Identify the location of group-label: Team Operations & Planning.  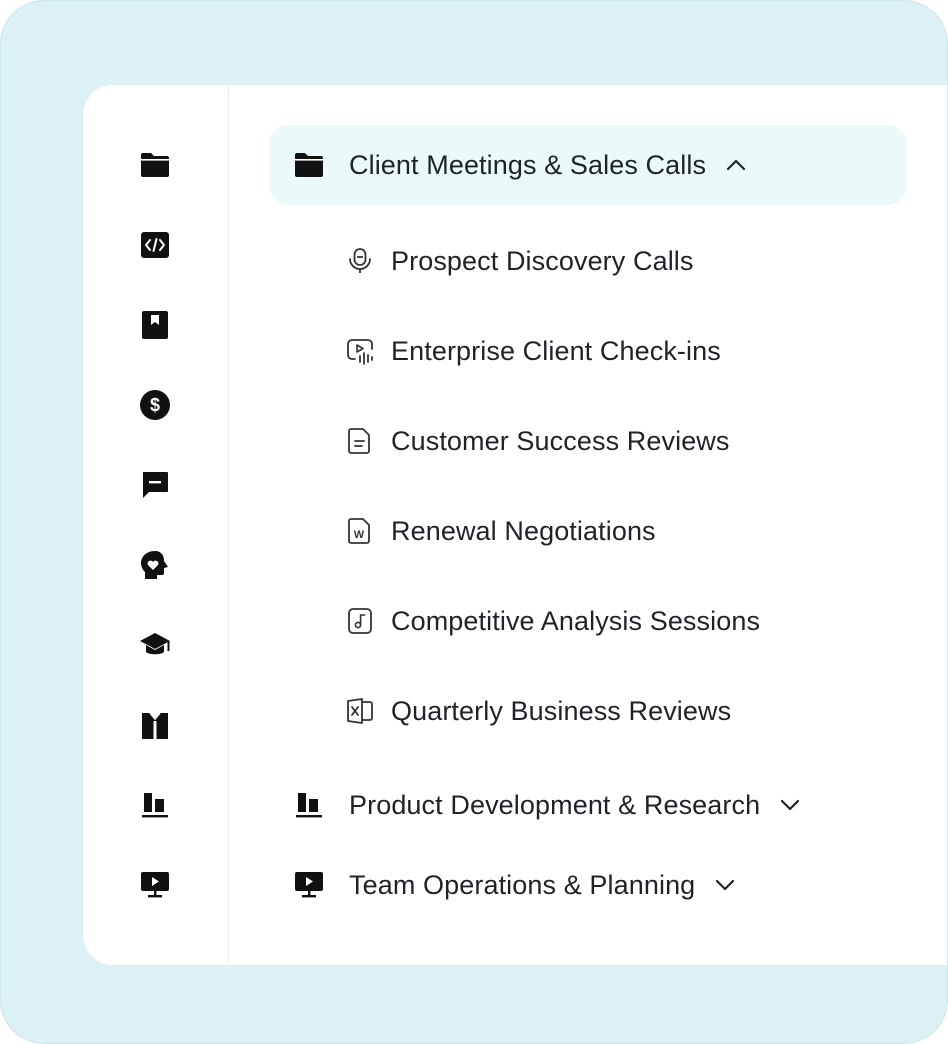
(522, 884).